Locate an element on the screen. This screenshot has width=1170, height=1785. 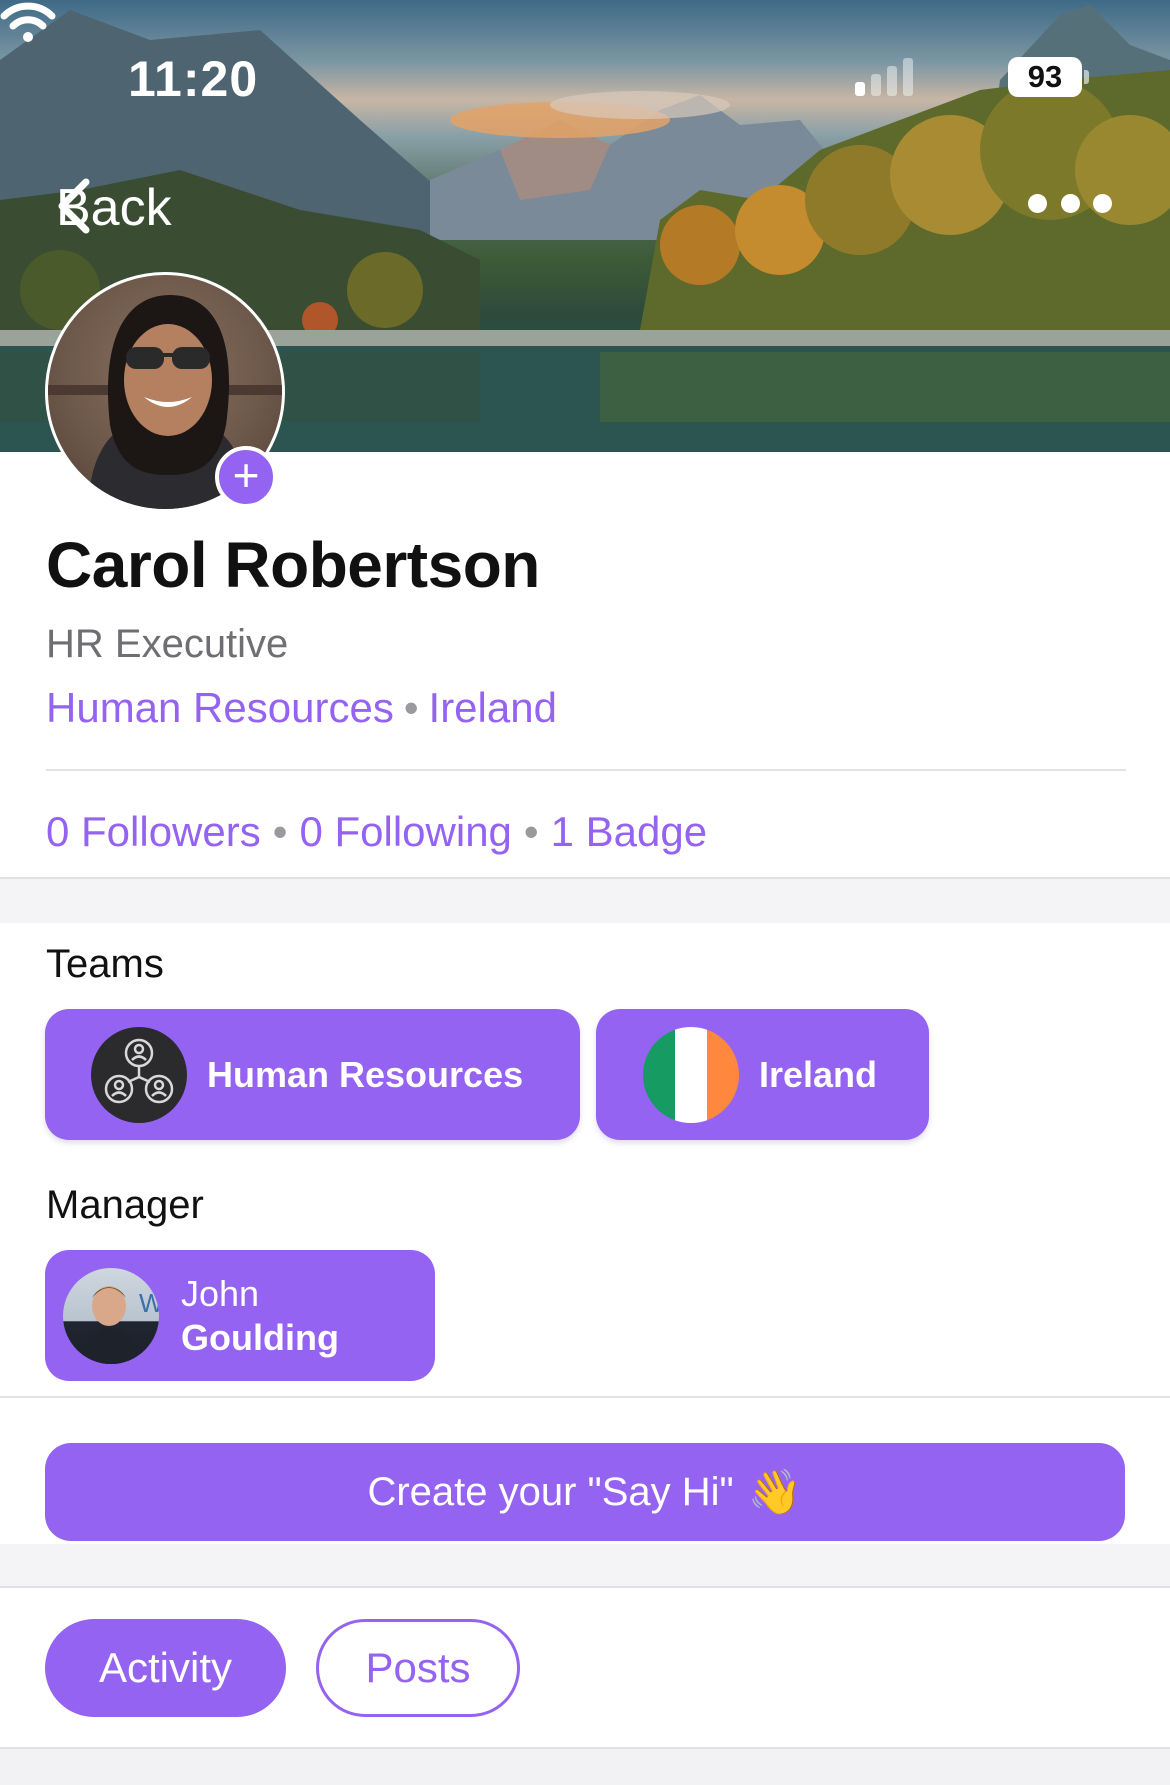
profile-name: Carol Robertson is located at coordinates (293, 565).